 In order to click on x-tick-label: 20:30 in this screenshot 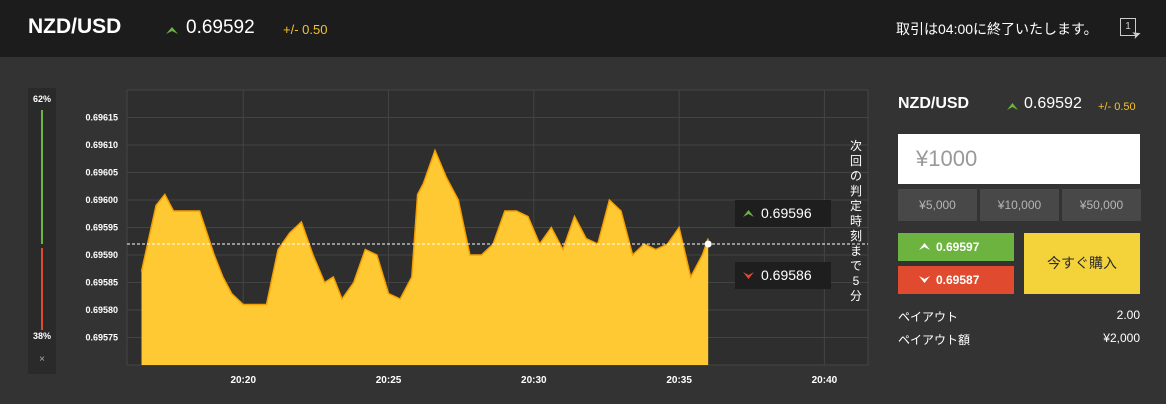, I will do `click(534, 380)`.